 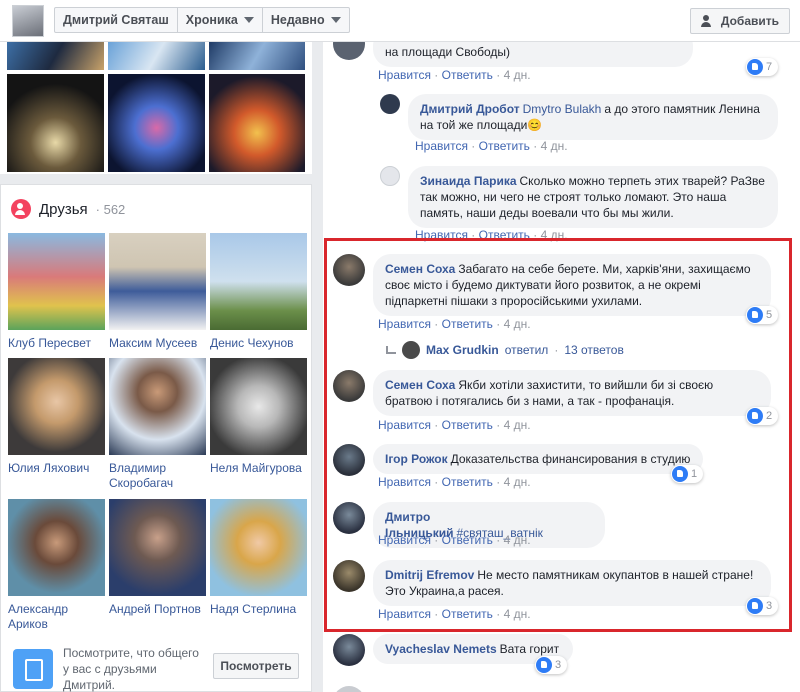 What do you see at coordinates (157, 343) in the screenshot?
I see `friend-name: Максим Мусеев` at bounding box center [157, 343].